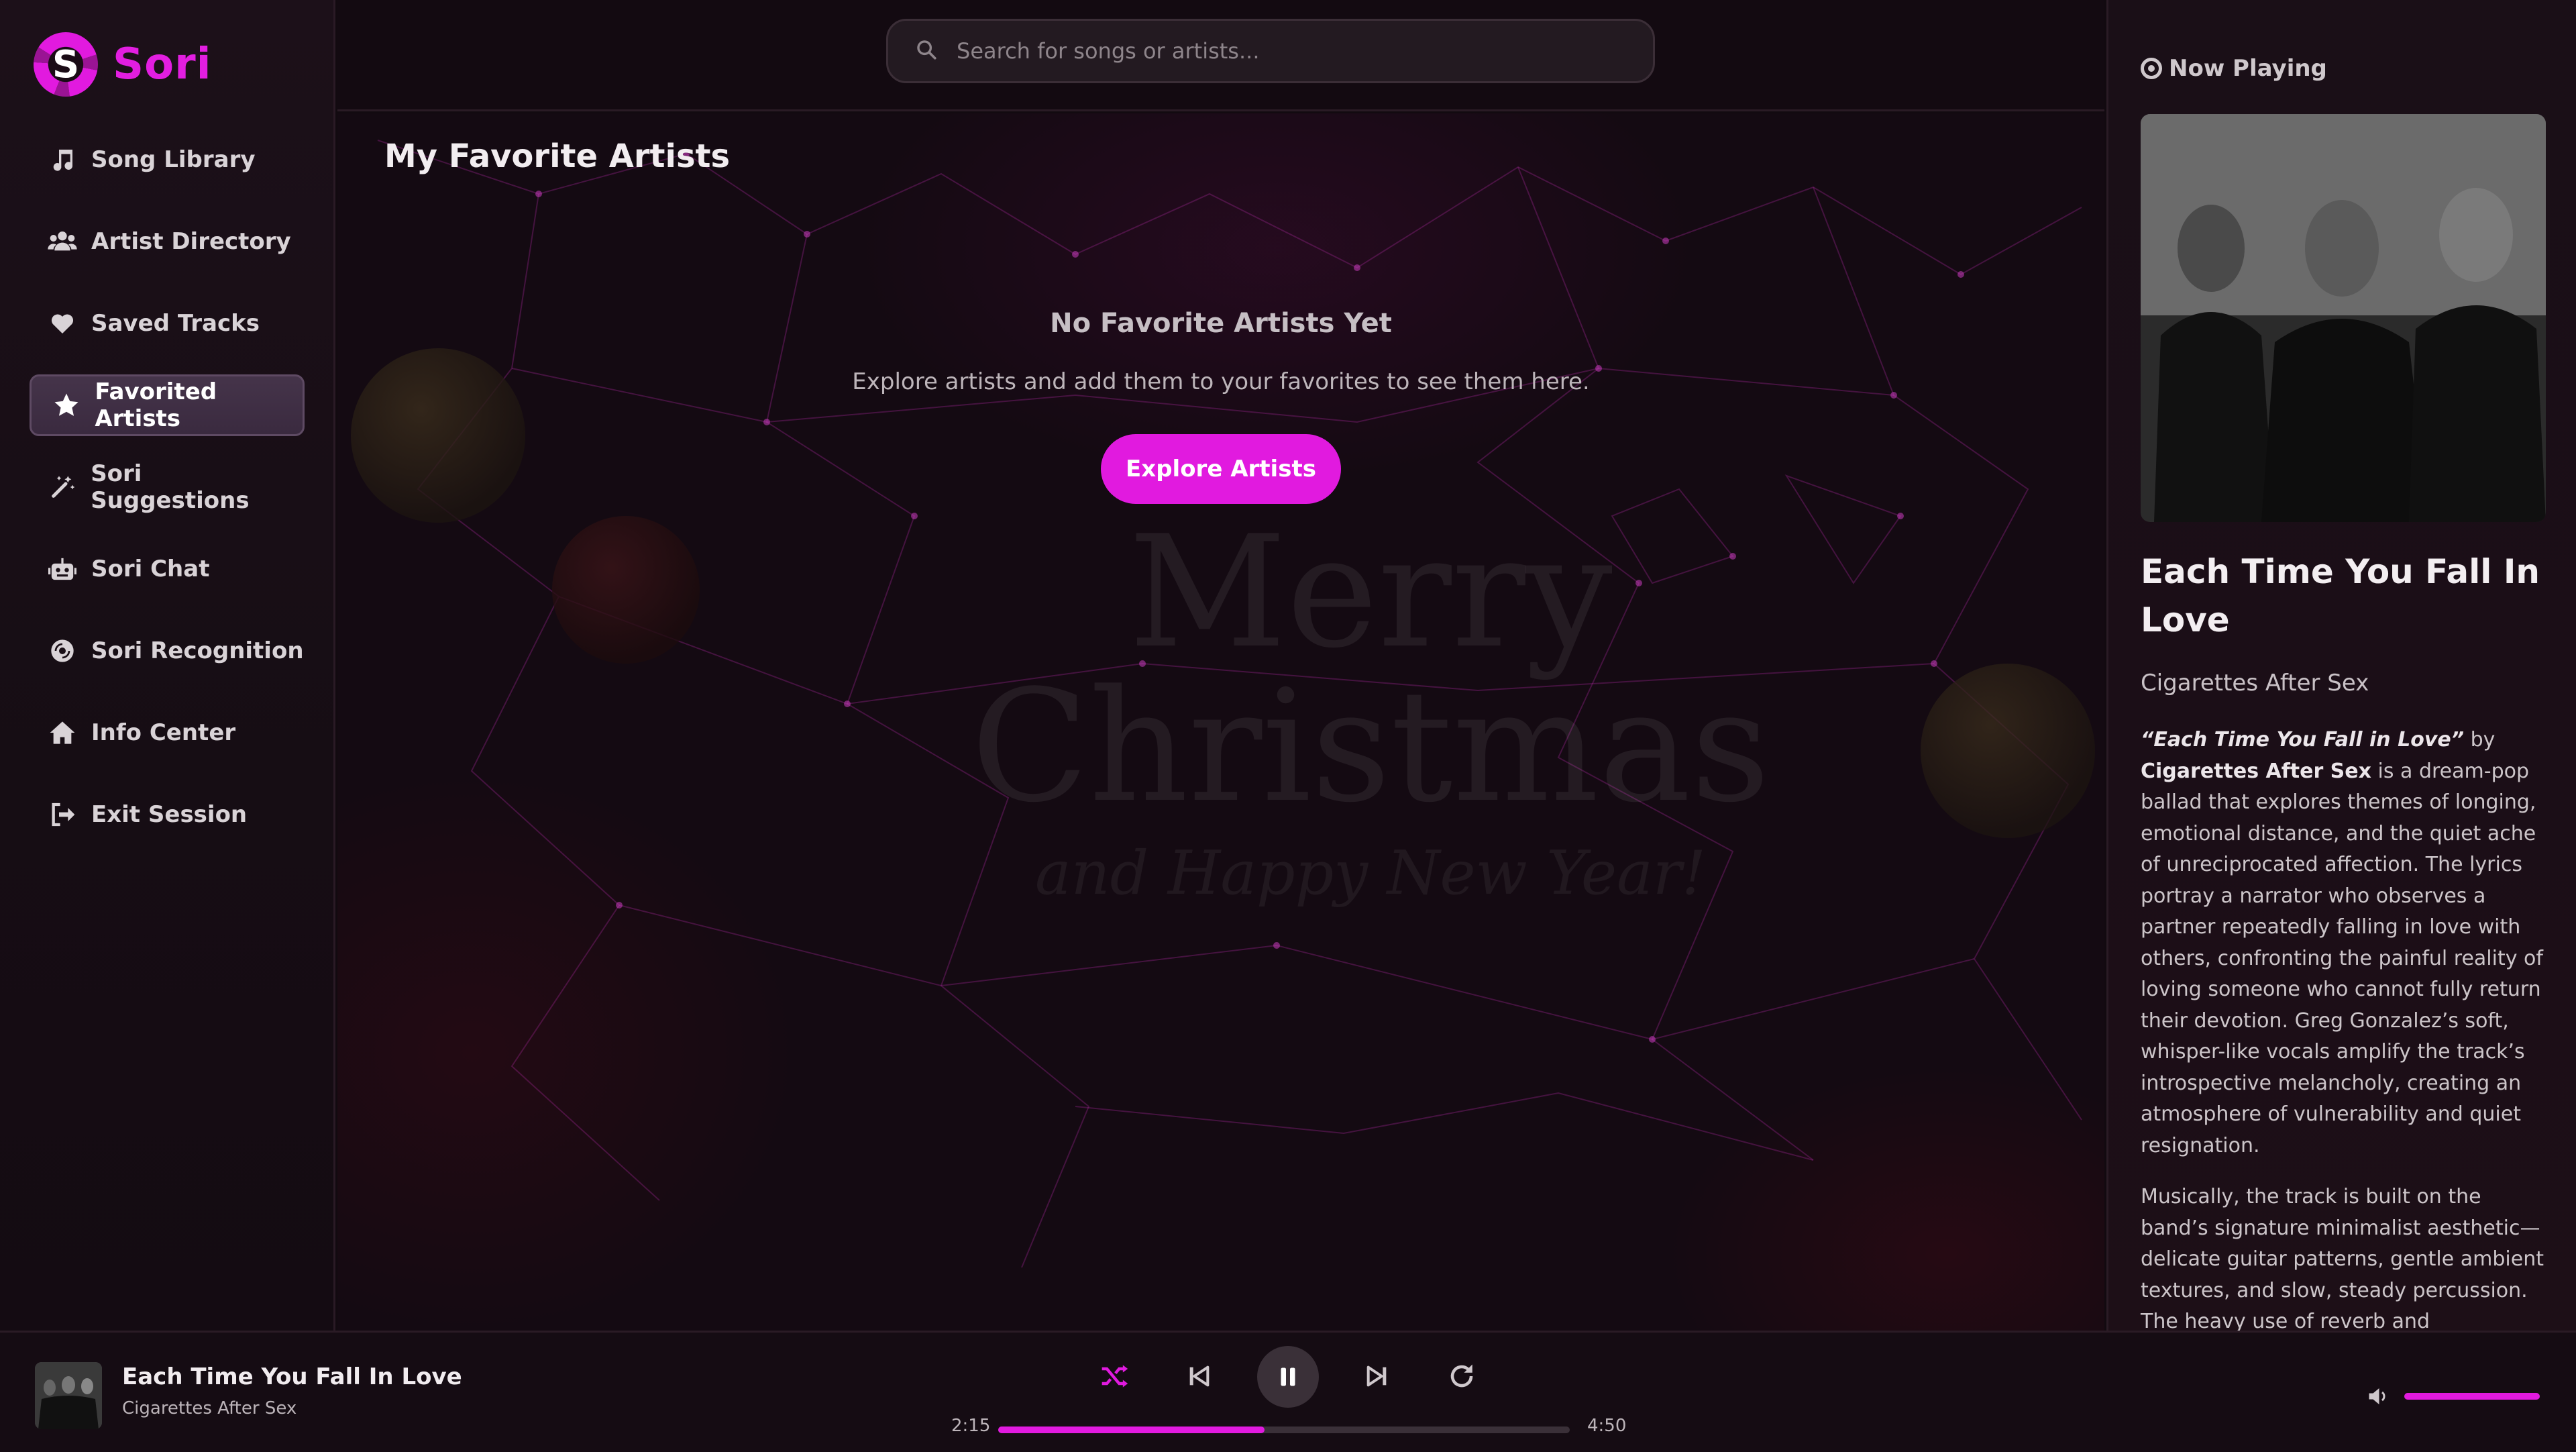 The height and width of the screenshot is (1452, 2576). What do you see at coordinates (2151, 68) in the screenshot?
I see `disc-icon` at bounding box center [2151, 68].